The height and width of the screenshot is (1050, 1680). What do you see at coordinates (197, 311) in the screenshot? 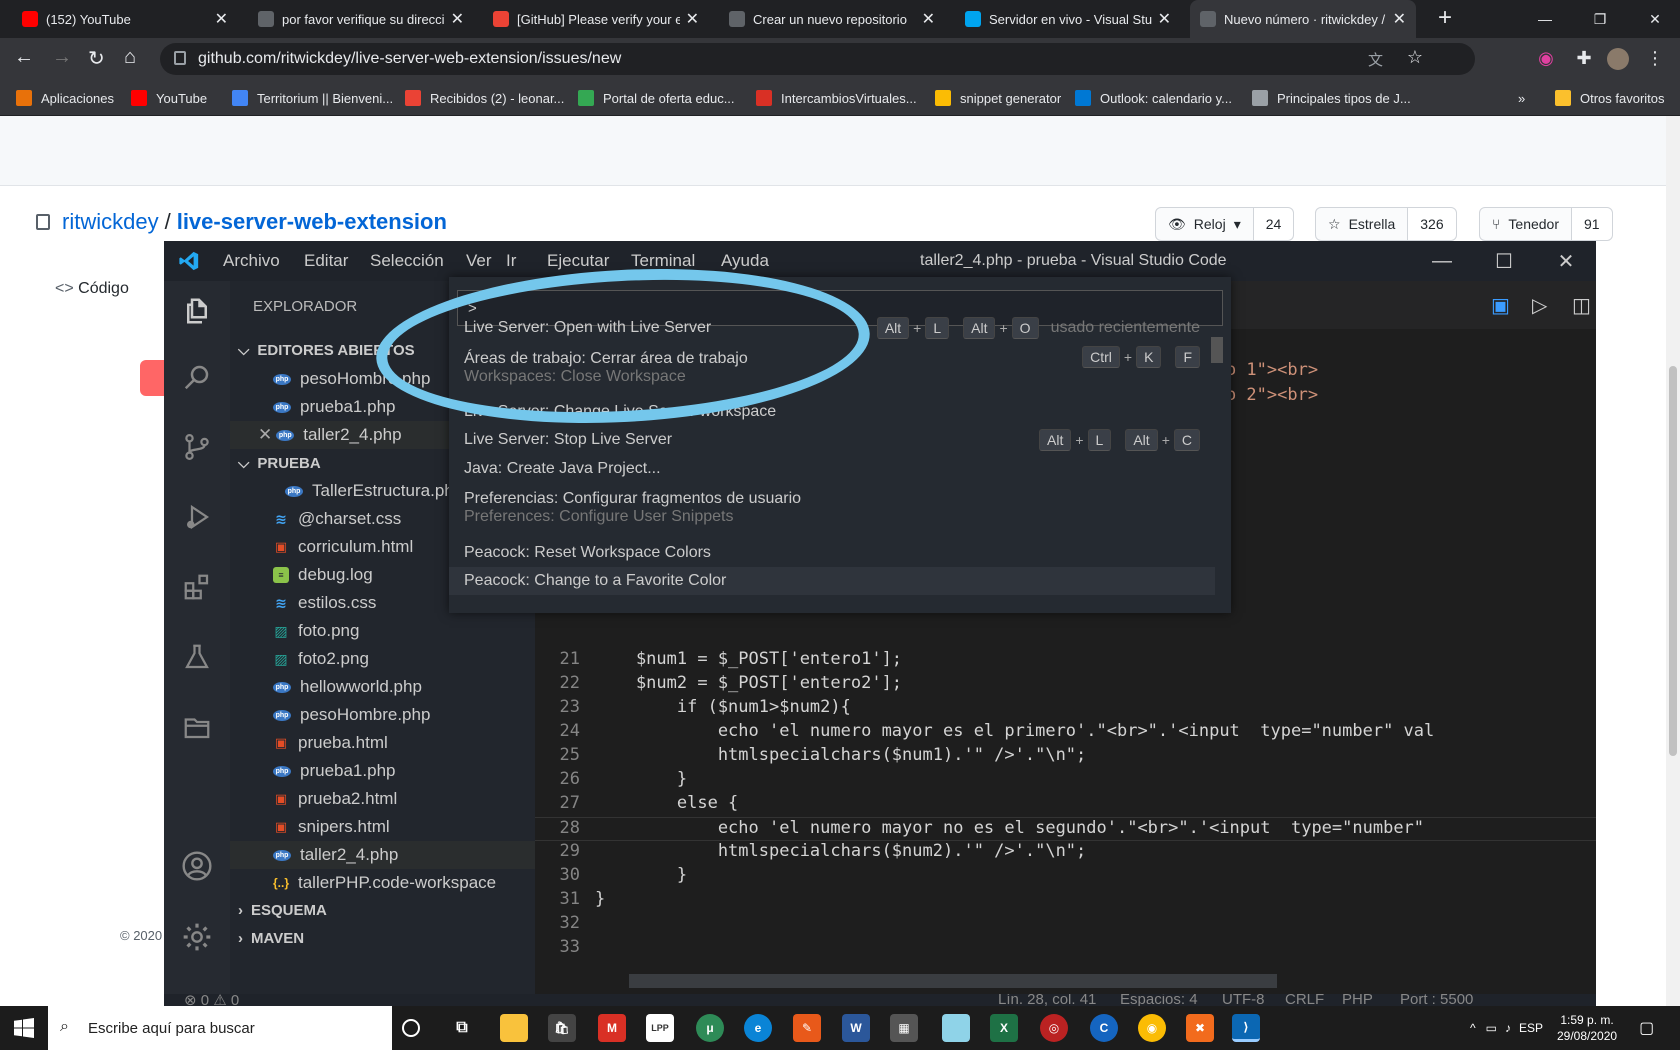
I see `explorer-icon` at bounding box center [197, 311].